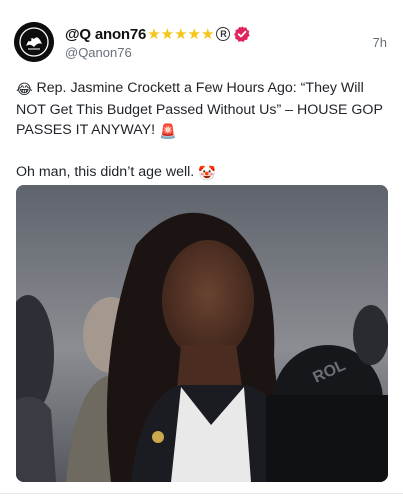 This screenshot has height=500, width=403. I want to click on laughing-emoji-icon: 😂, so click(24, 90).